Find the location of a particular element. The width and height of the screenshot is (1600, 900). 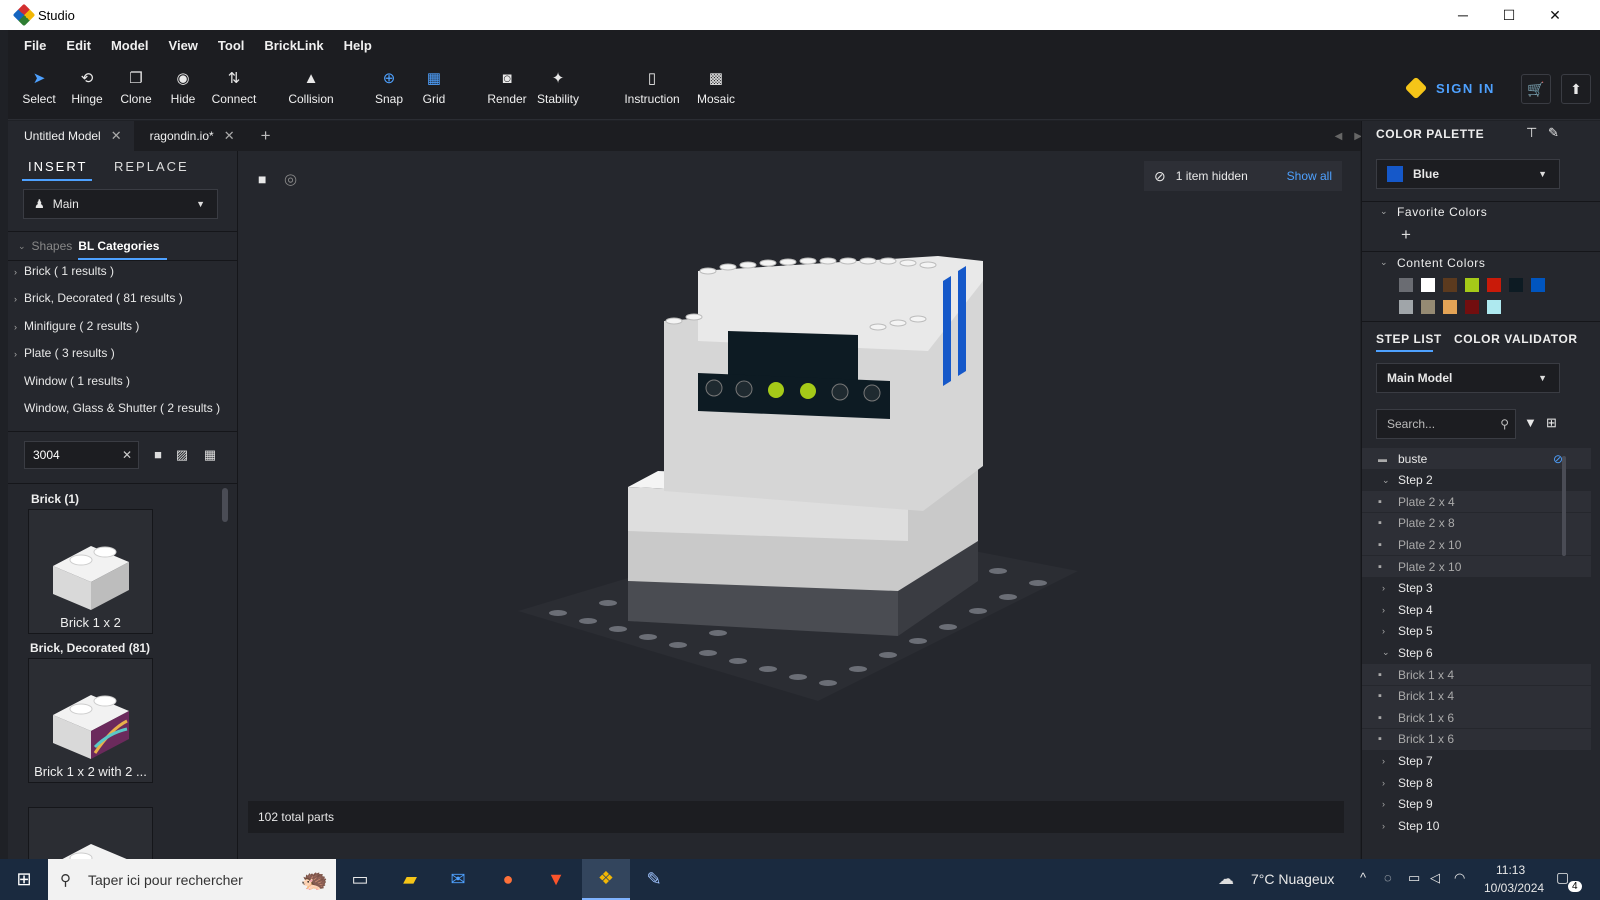

tab-insert: INSERT is located at coordinates (57, 166).